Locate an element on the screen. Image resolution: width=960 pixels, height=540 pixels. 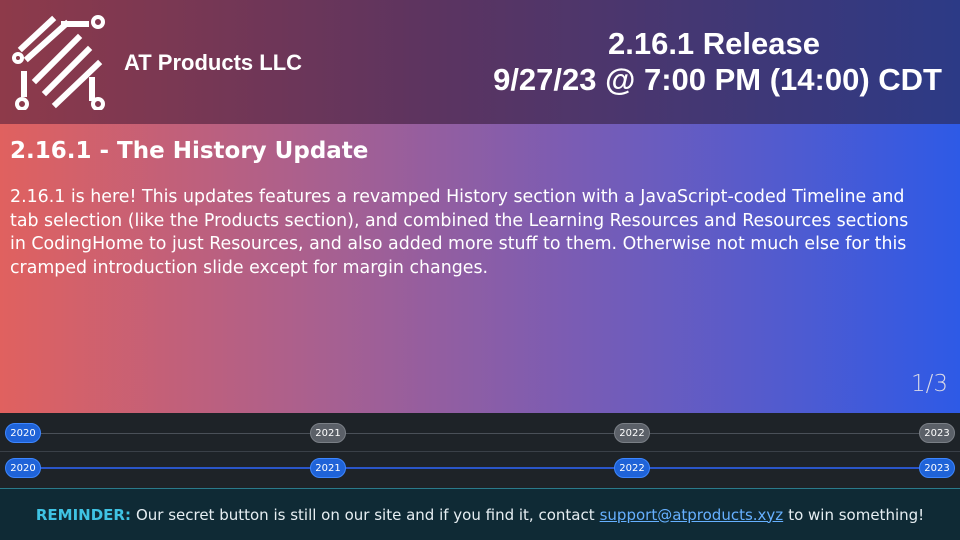
release-title: 2.16.1 Release is located at coordinates (713, 43).